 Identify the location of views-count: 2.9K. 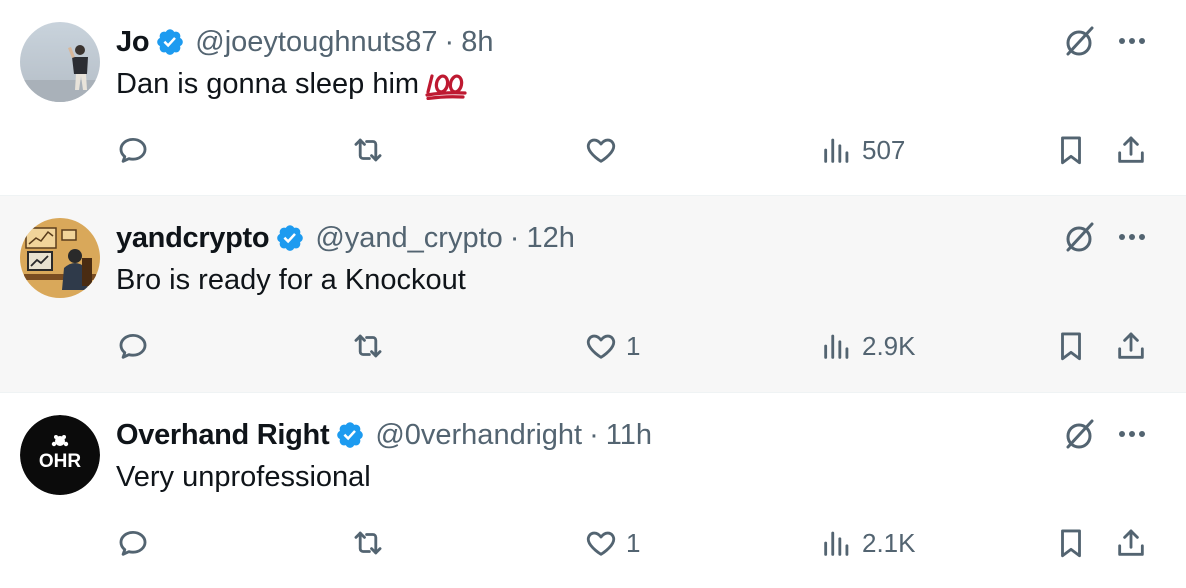
(889, 345).